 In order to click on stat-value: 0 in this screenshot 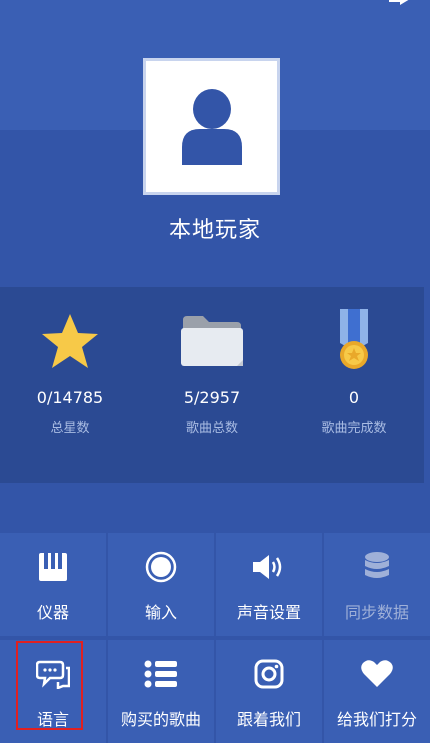, I will do `click(354, 397)`.